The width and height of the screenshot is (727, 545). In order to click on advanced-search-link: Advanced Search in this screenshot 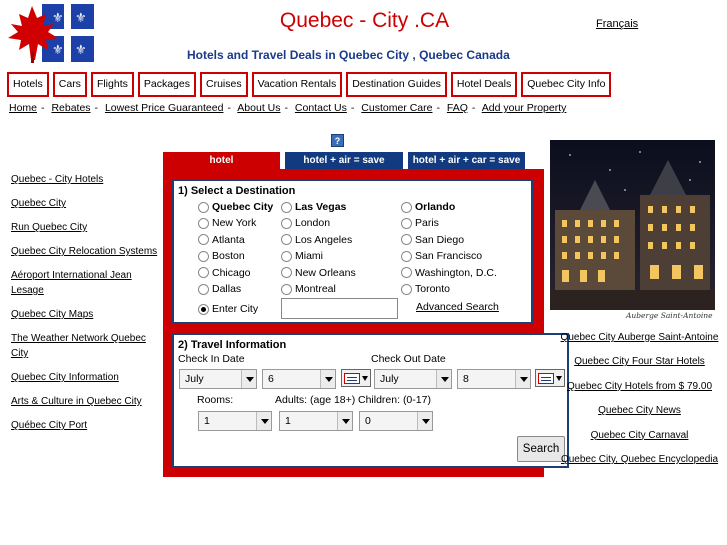, I will do `click(457, 307)`.